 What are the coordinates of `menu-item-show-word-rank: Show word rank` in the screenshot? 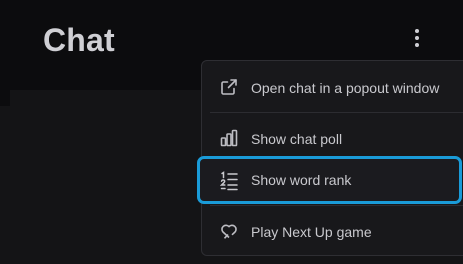 It's located at (329, 180).